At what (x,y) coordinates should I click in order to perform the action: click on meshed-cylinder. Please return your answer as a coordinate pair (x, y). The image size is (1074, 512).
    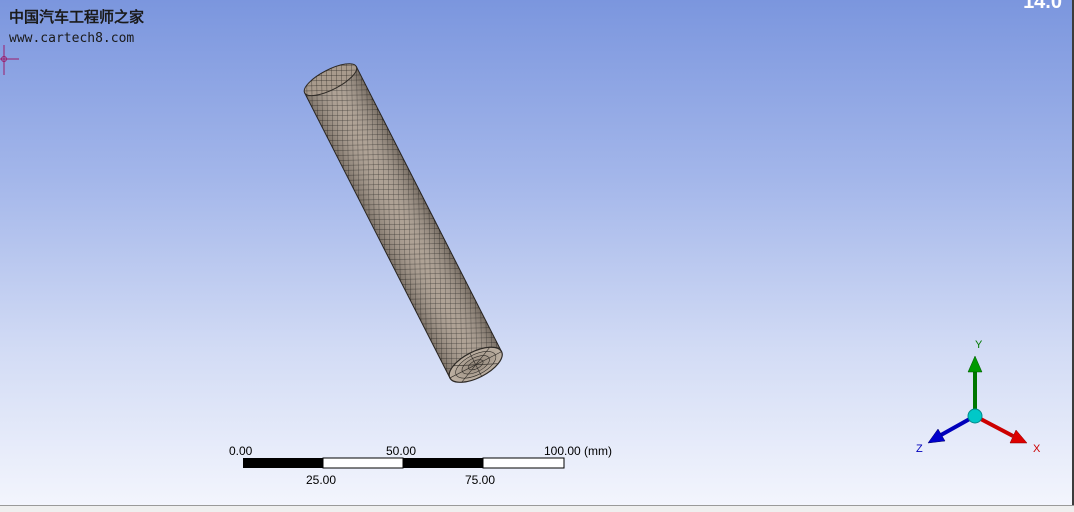
    Looking at the image, I should click on (403, 224).